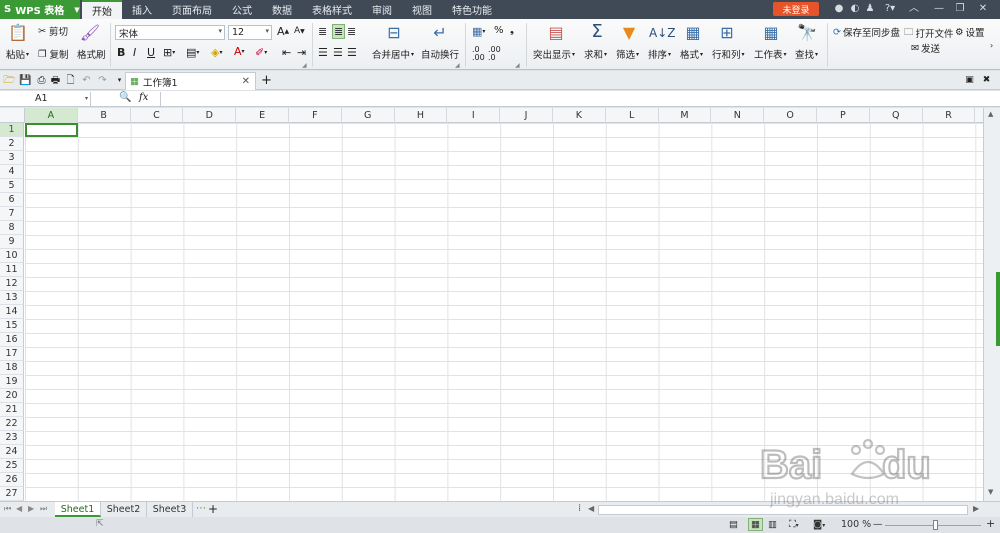  What do you see at coordinates (796, 9) in the screenshot?
I see `login-button: 未登录` at bounding box center [796, 9].